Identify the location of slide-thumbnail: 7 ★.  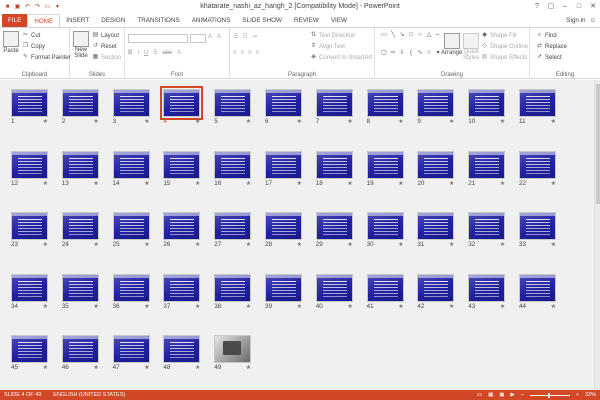
(334, 107).